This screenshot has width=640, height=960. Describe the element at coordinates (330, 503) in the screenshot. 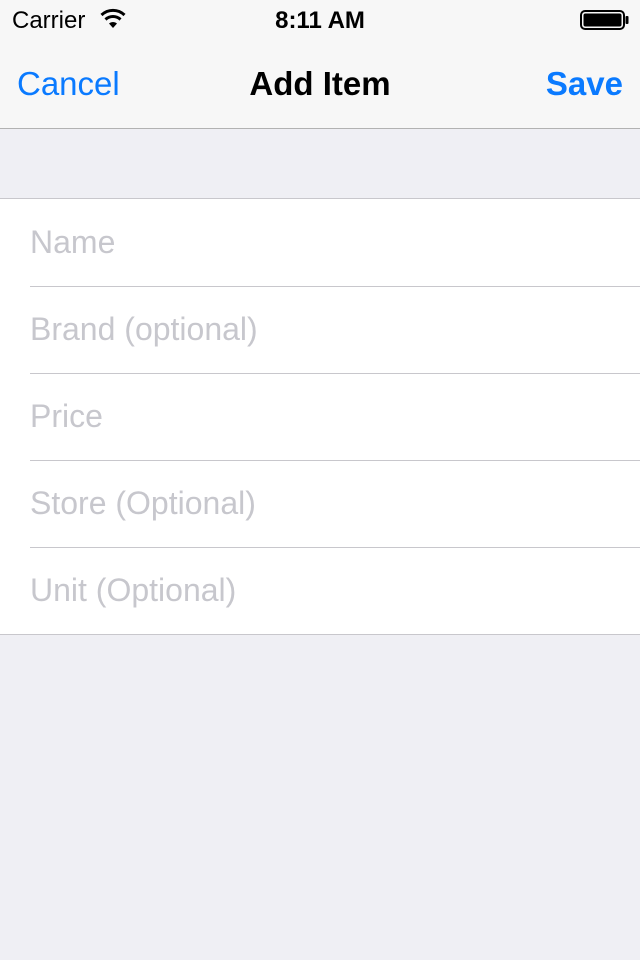

I see `store-field` at that location.